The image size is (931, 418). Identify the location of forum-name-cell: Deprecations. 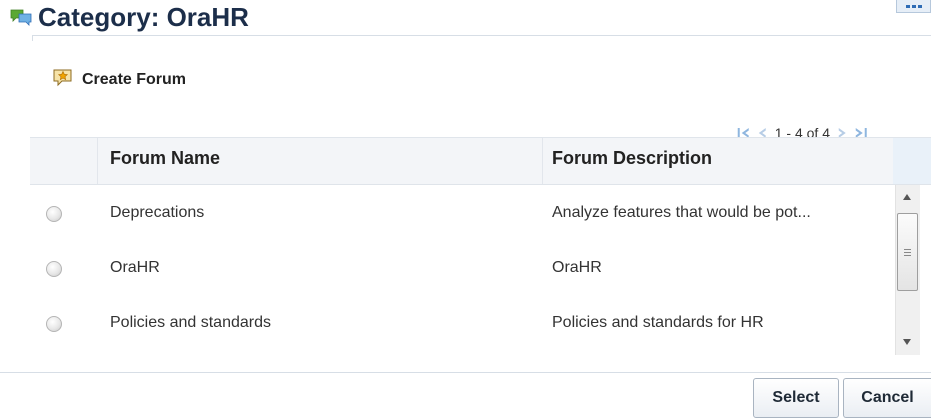
(157, 212).